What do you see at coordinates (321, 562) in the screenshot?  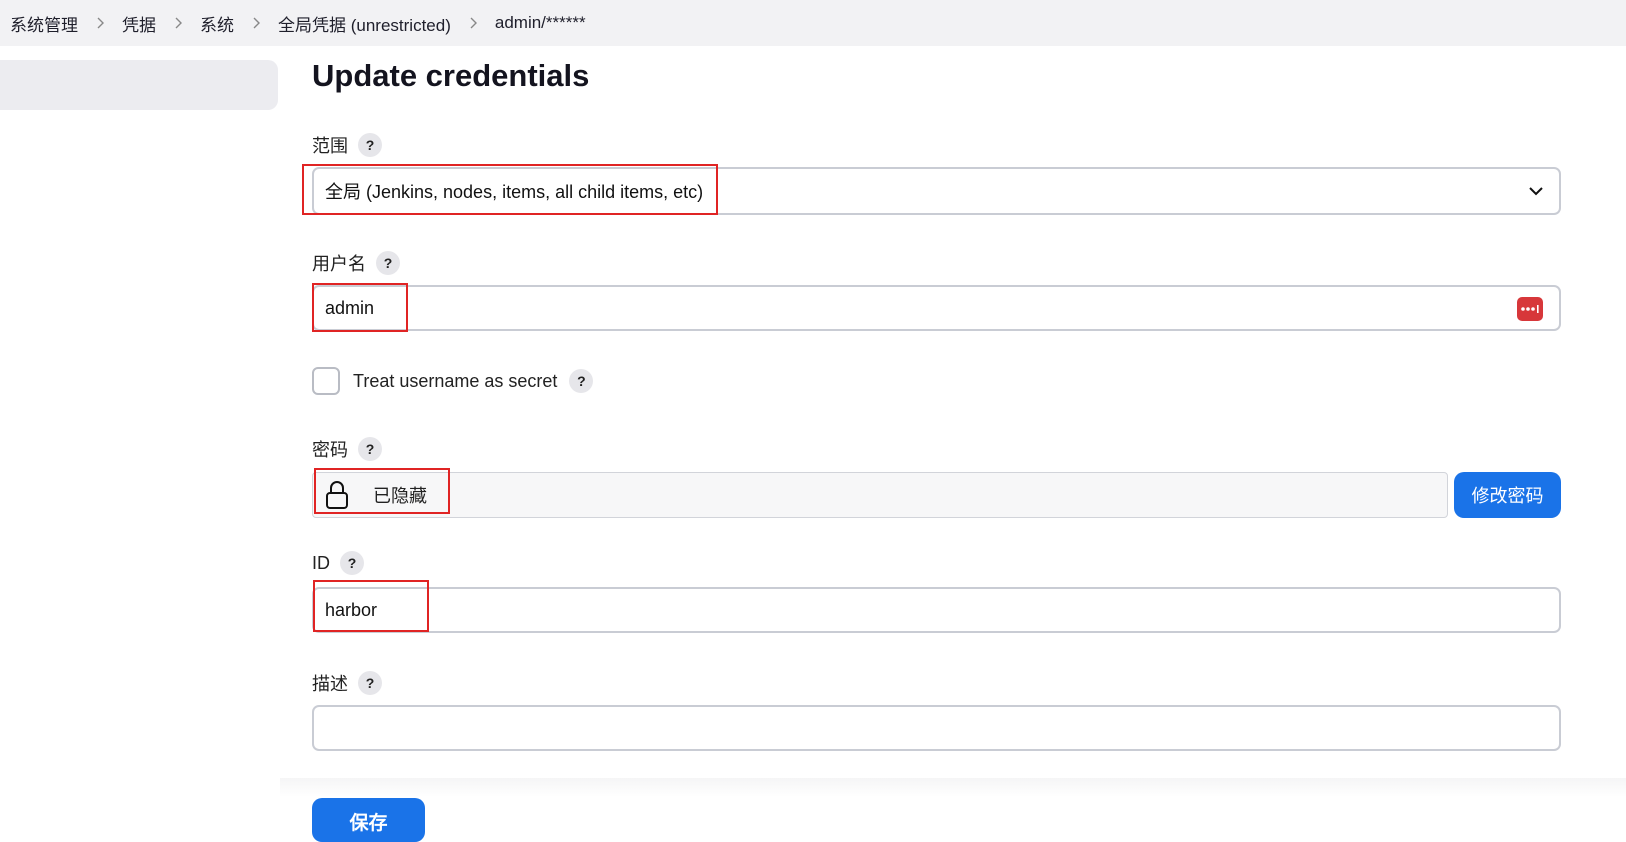 I see `id-label-text: ID` at bounding box center [321, 562].